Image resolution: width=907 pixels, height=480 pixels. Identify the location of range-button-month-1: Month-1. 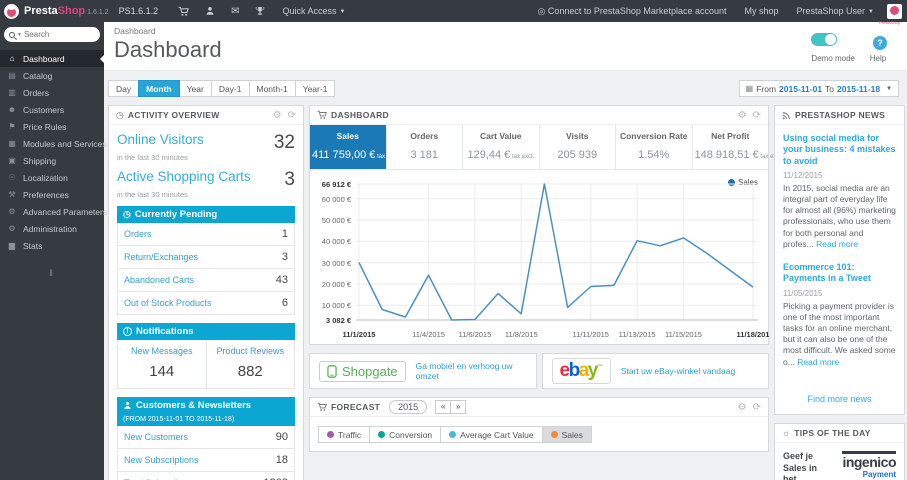
(272, 88).